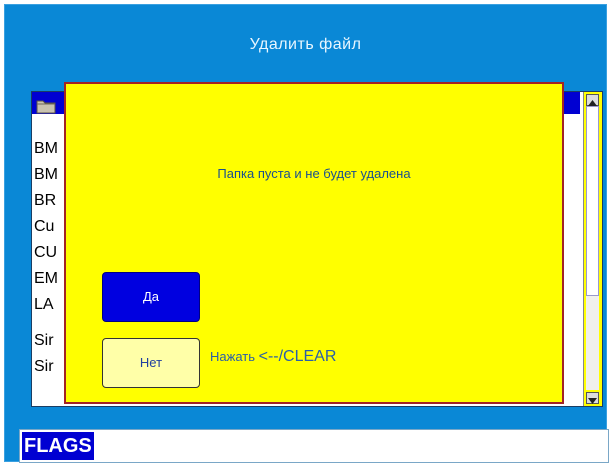 This screenshot has height=466, width=611. Describe the element at coordinates (46, 107) in the screenshot. I see `folder-icon` at that location.